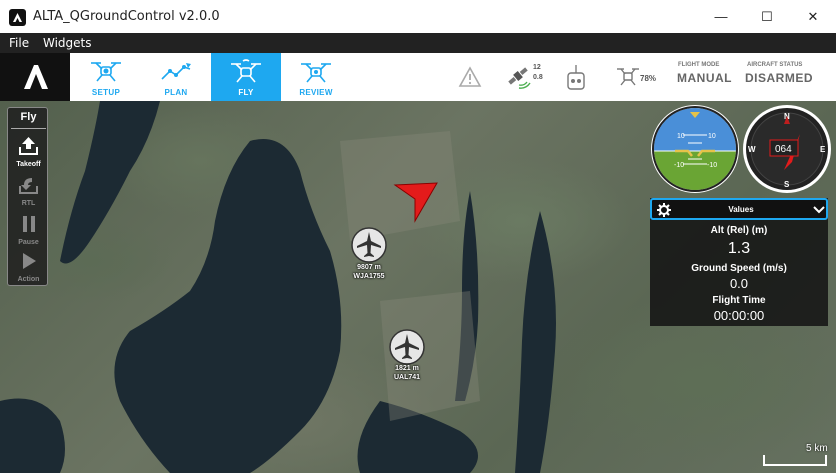 The height and width of the screenshot is (473, 836). What do you see at coordinates (628, 76) in the screenshot?
I see `battery-drone-icon` at bounding box center [628, 76].